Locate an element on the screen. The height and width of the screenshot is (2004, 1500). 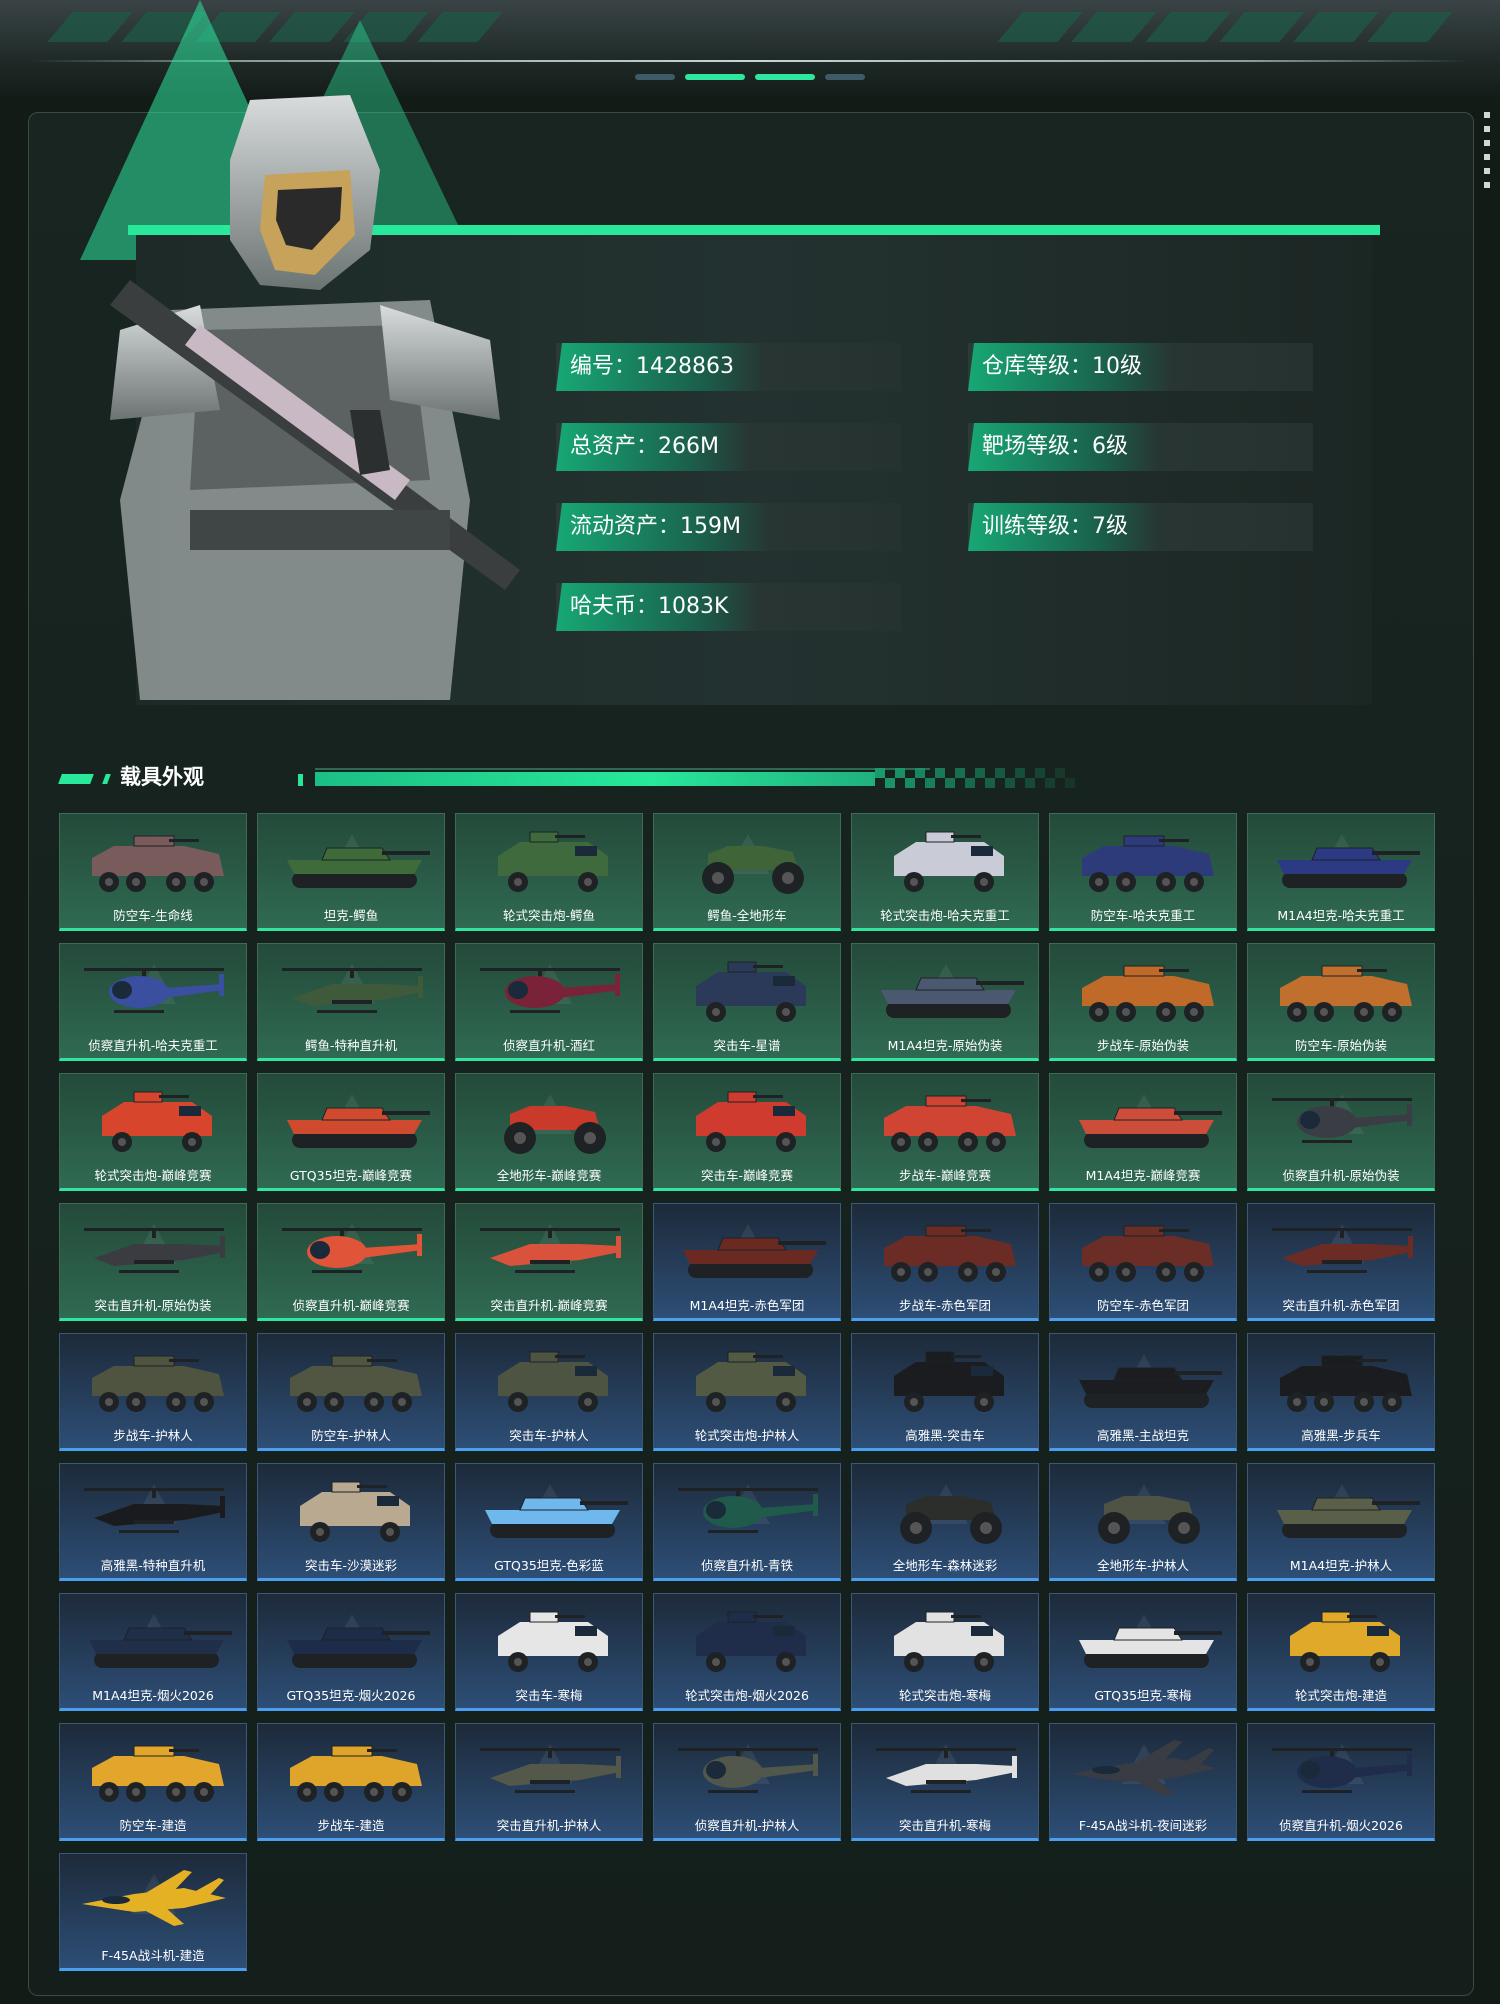
vehicle-skin-card: M1A4坦克-护林人 is located at coordinates (1341, 1522).